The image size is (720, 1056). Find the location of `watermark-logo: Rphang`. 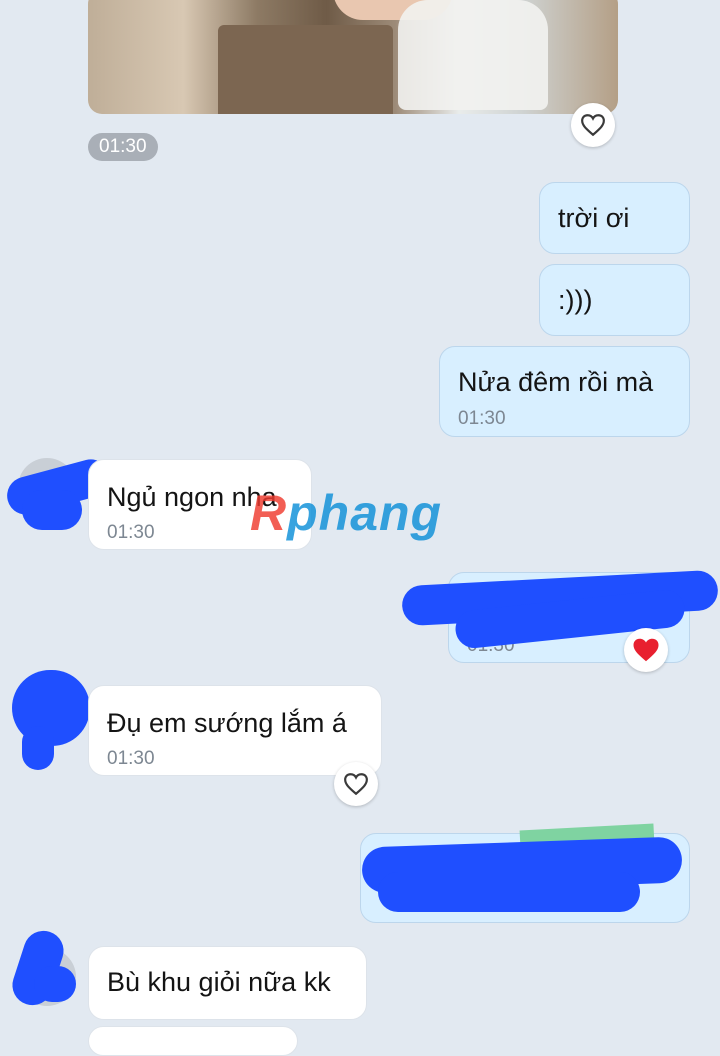

watermark-logo: Rphang is located at coordinates (346, 513).